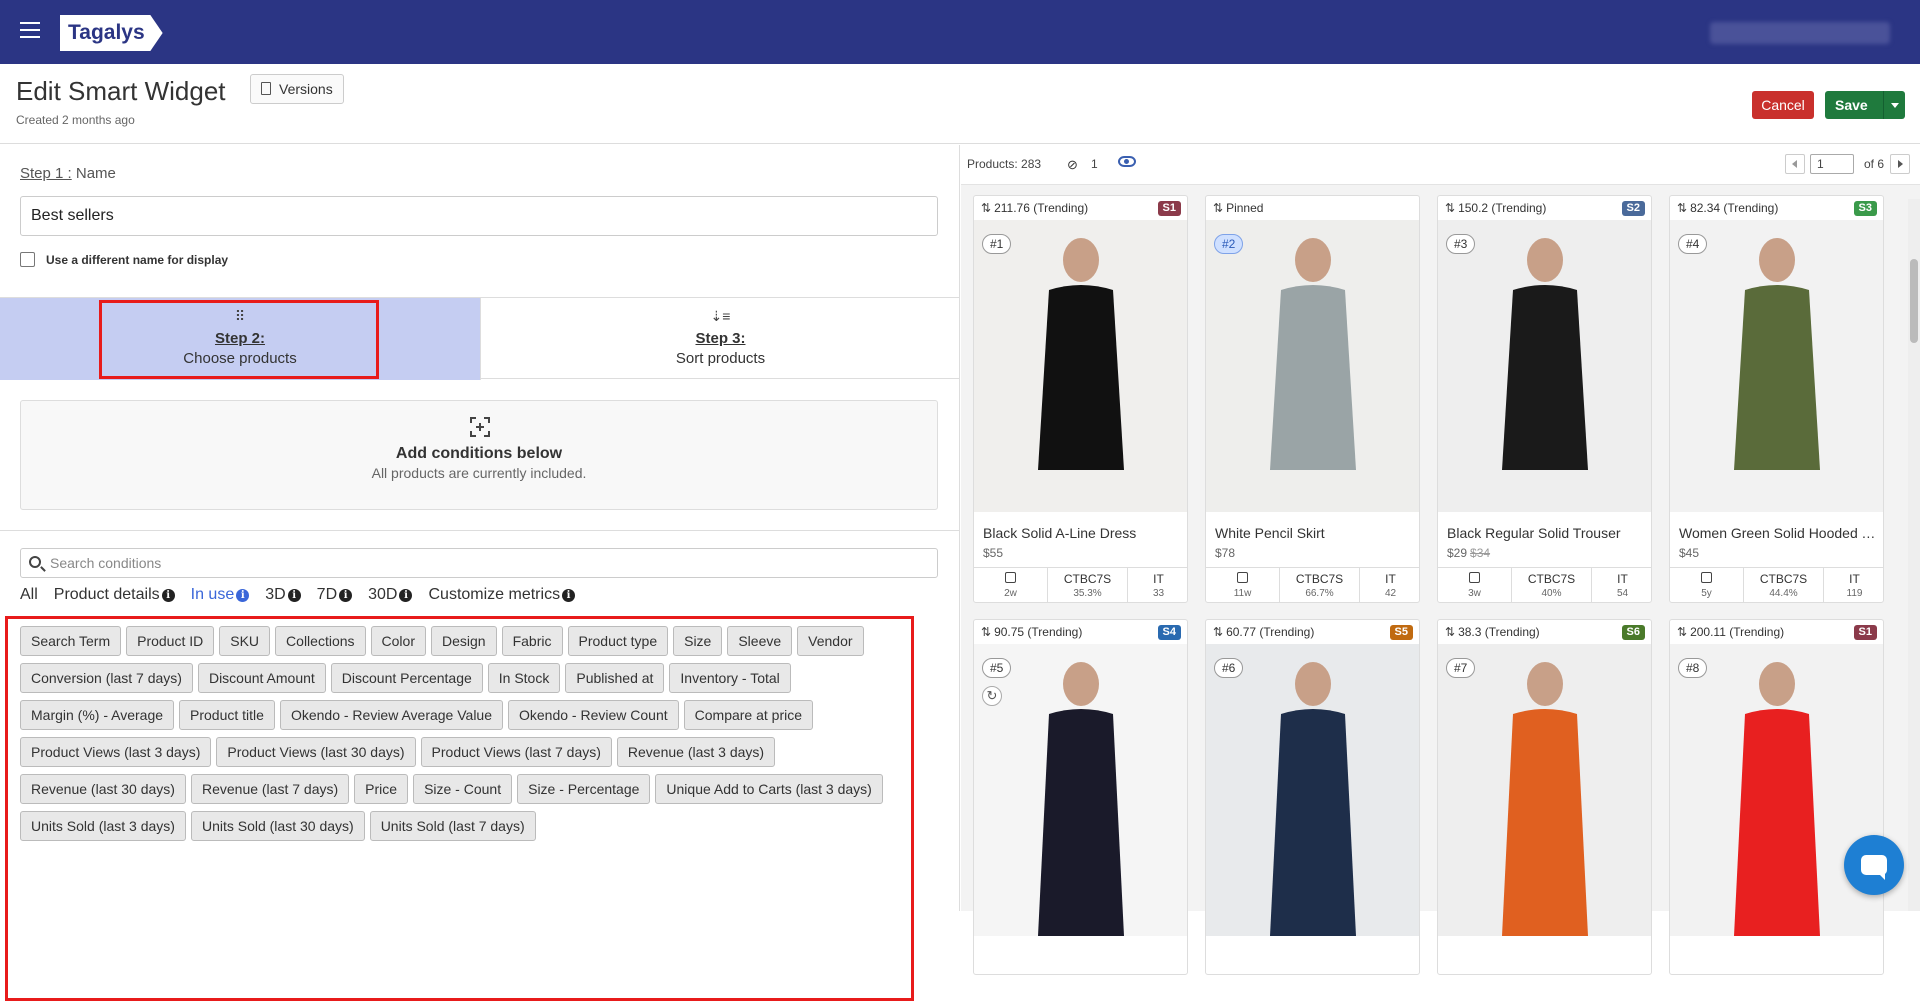 This screenshot has height=1001, width=1920. What do you see at coordinates (1320, 585) in the screenshot?
I see `ctbc-stat: CTBC7S 66.7%` at bounding box center [1320, 585].